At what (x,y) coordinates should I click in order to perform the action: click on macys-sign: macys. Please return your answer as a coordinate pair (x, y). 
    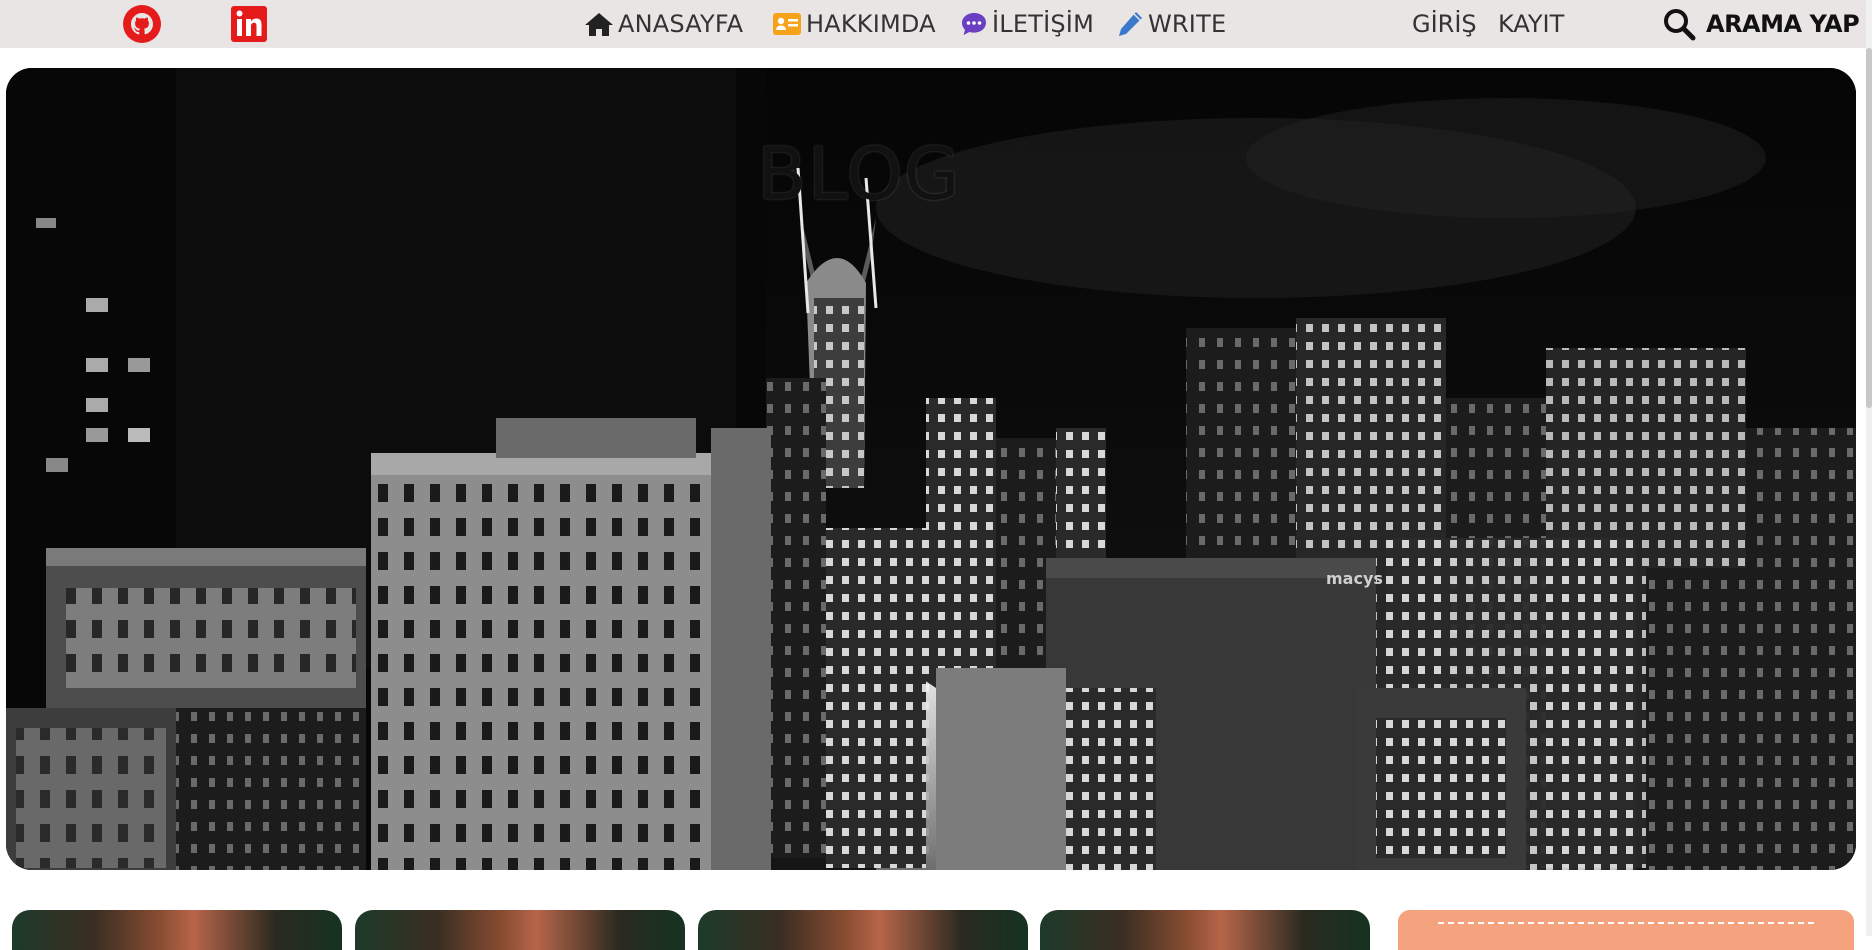
    Looking at the image, I should click on (1354, 578).